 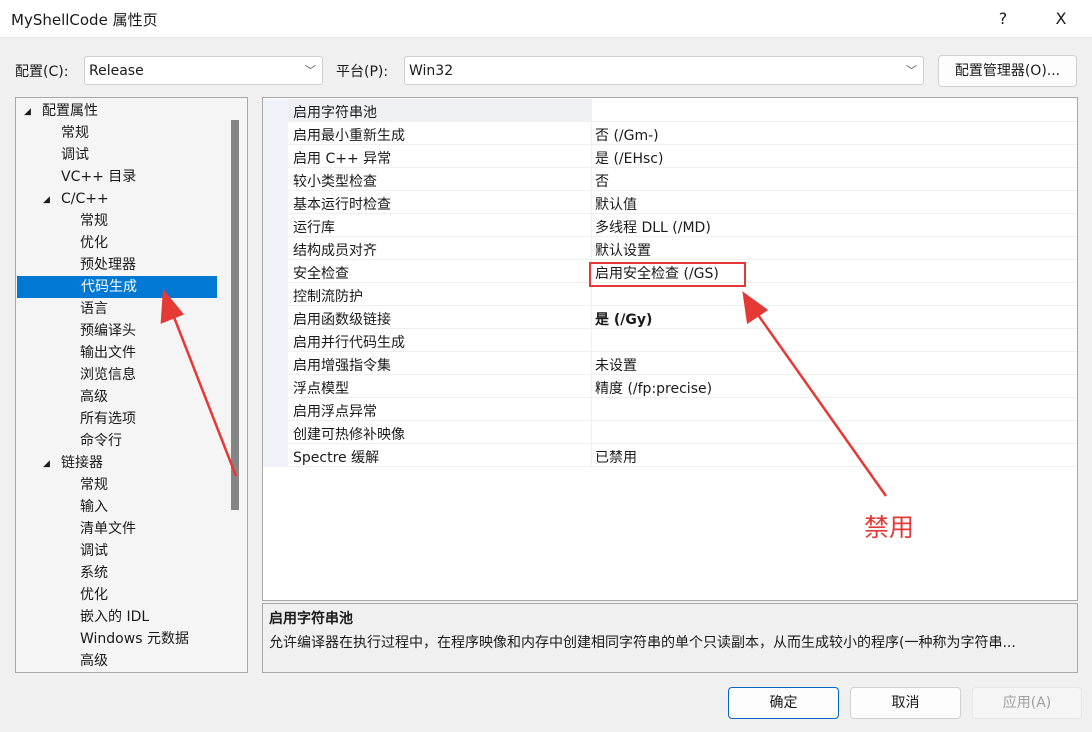 What do you see at coordinates (755, 308) in the screenshot?
I see `arrow-head-grid` at bounding box center [755, 308].